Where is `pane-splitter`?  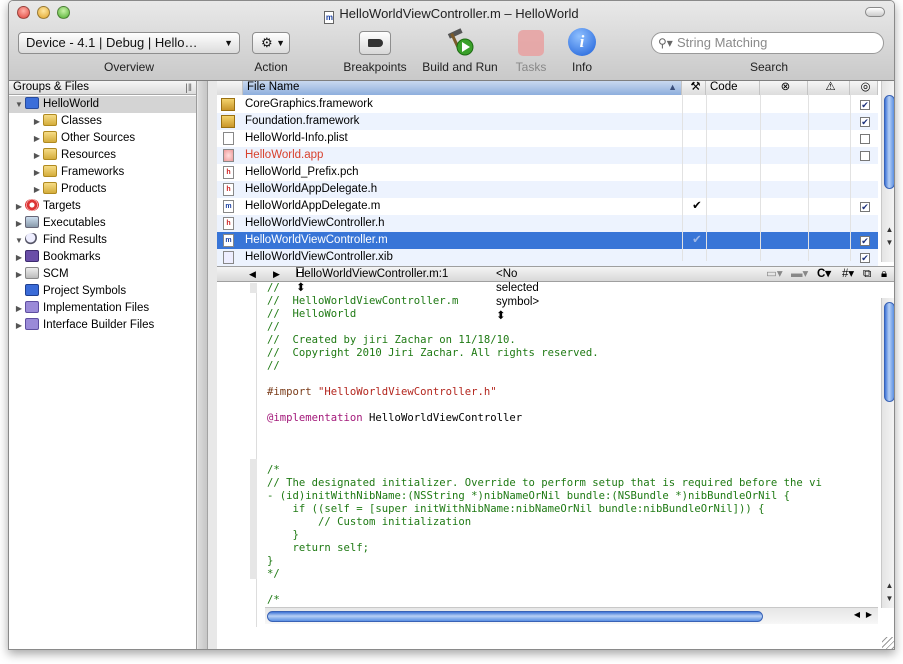 pane-splitter is located at coordinates (203, 365).